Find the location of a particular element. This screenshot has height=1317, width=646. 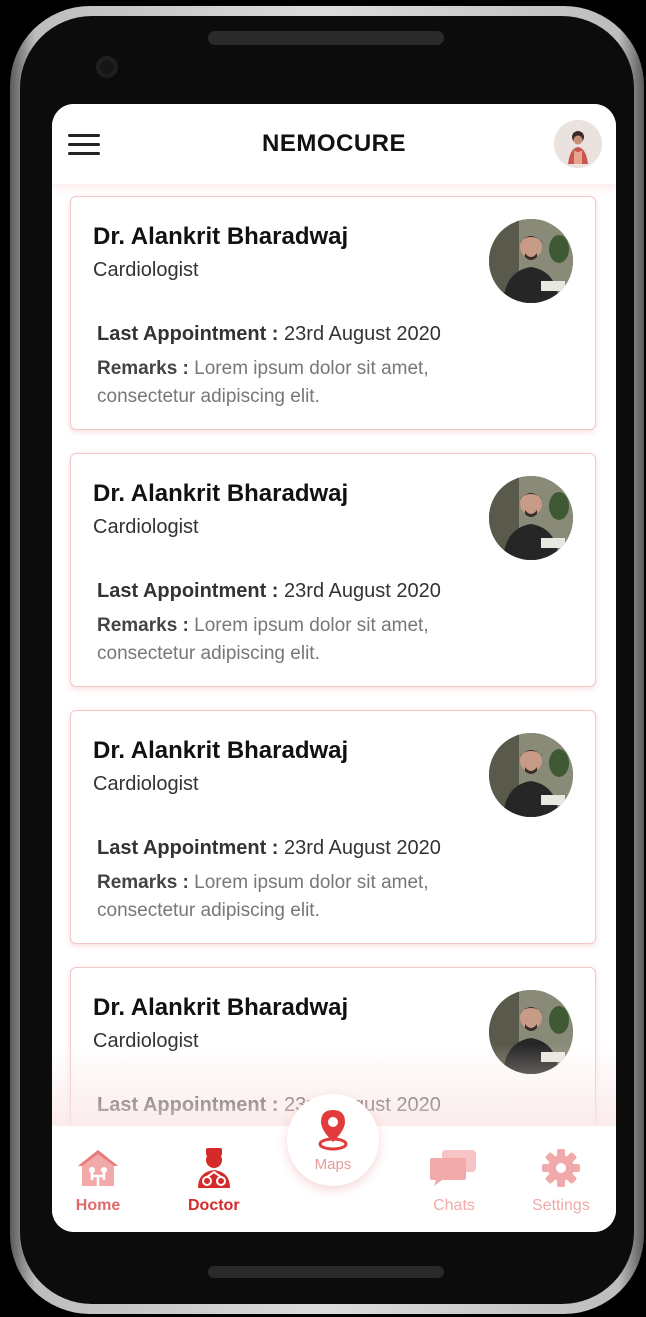

nav-chats: Chats is located at coordinates (454, 1181).